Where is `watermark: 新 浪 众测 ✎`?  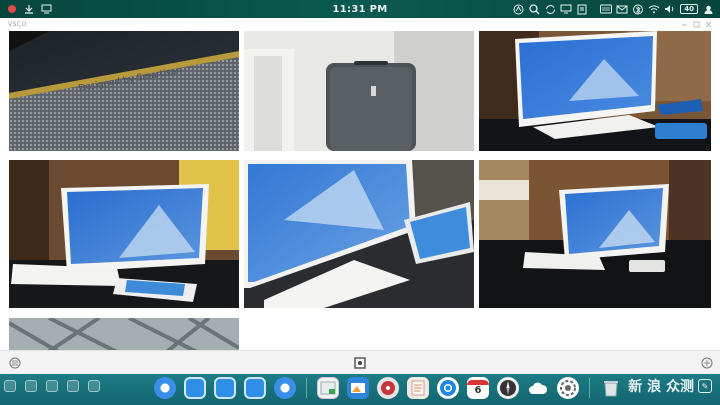 watermark: 新 浪 众测 ✎ is located at coordinates (670, 386).